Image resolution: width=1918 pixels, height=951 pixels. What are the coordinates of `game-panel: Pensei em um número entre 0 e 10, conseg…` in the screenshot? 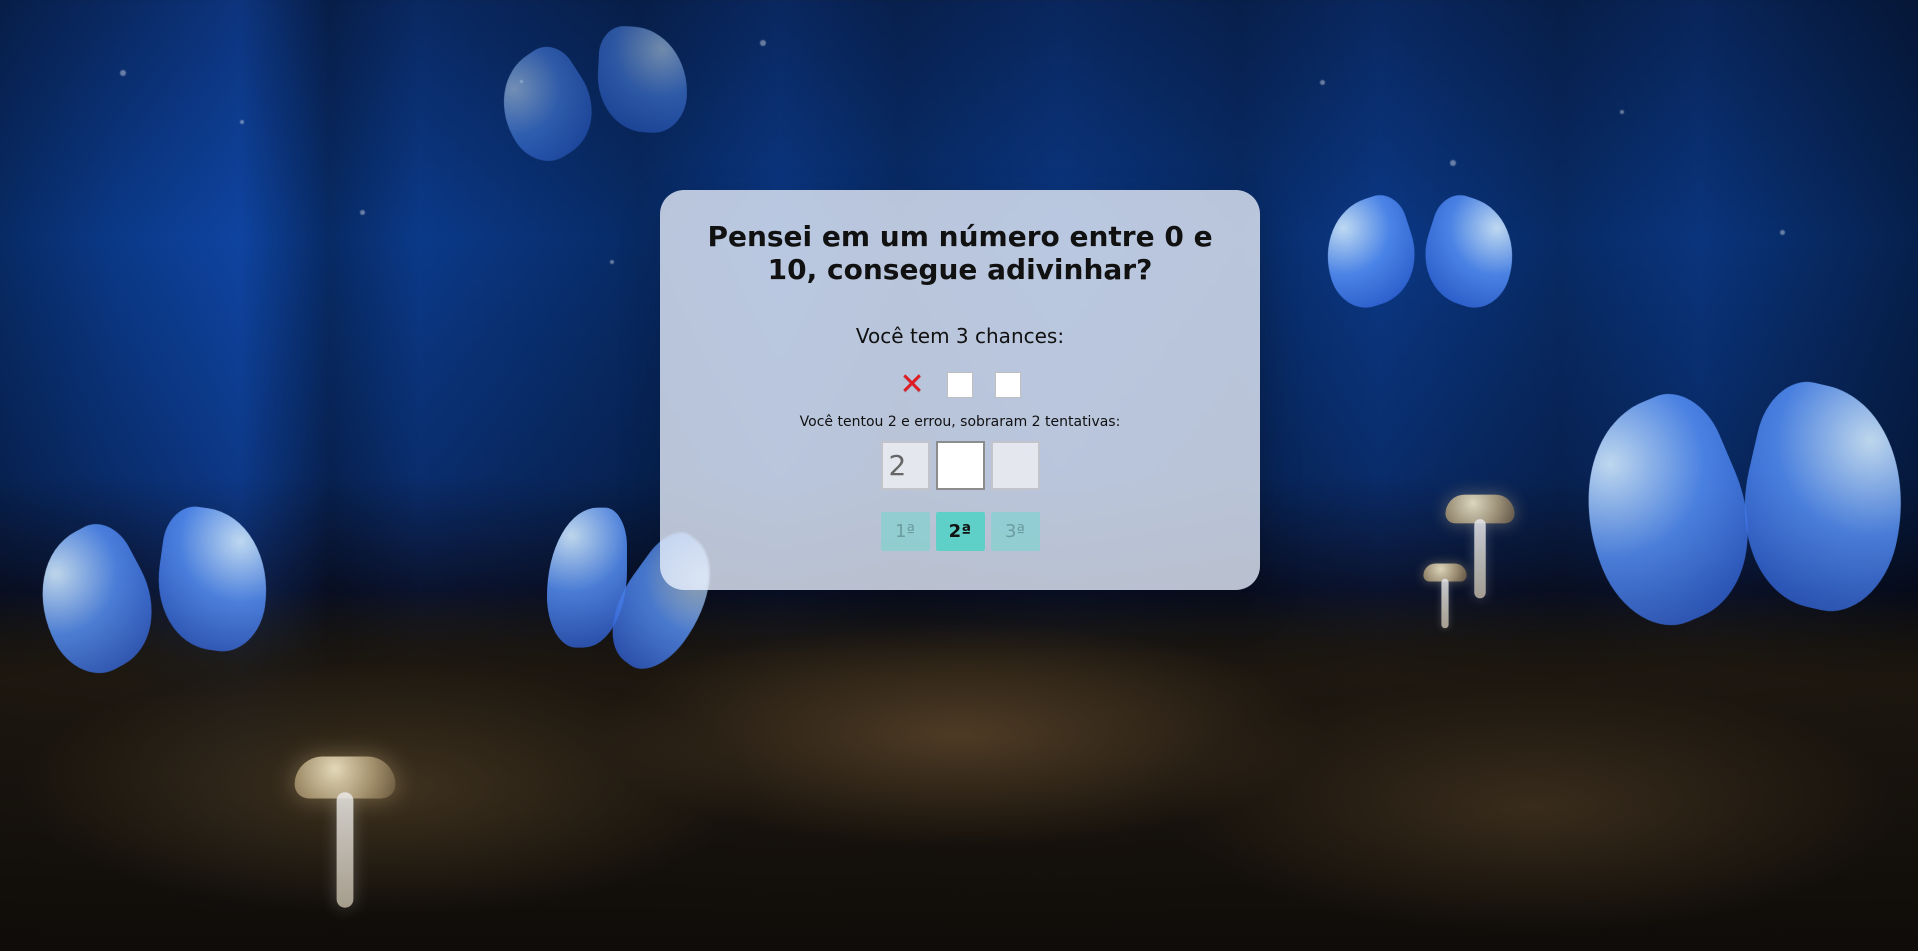 It's located at (960, 390).